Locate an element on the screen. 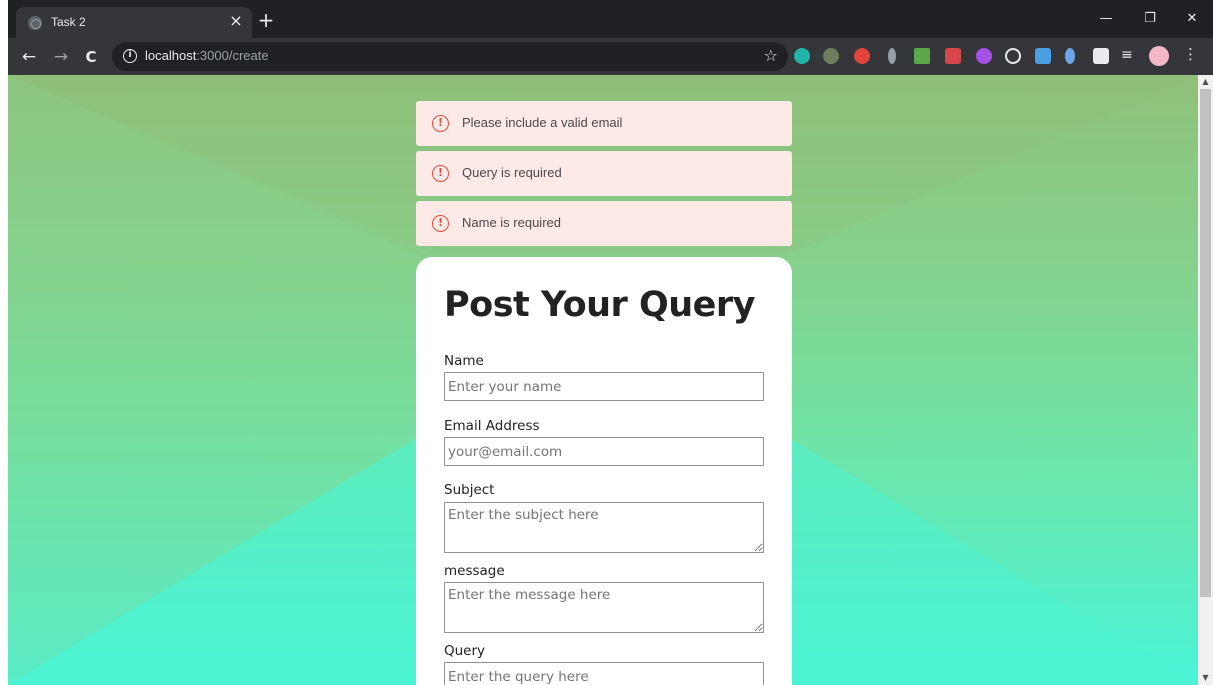 The image size is (1213, 685). back-button: ← is located at coordinates (29, 57).